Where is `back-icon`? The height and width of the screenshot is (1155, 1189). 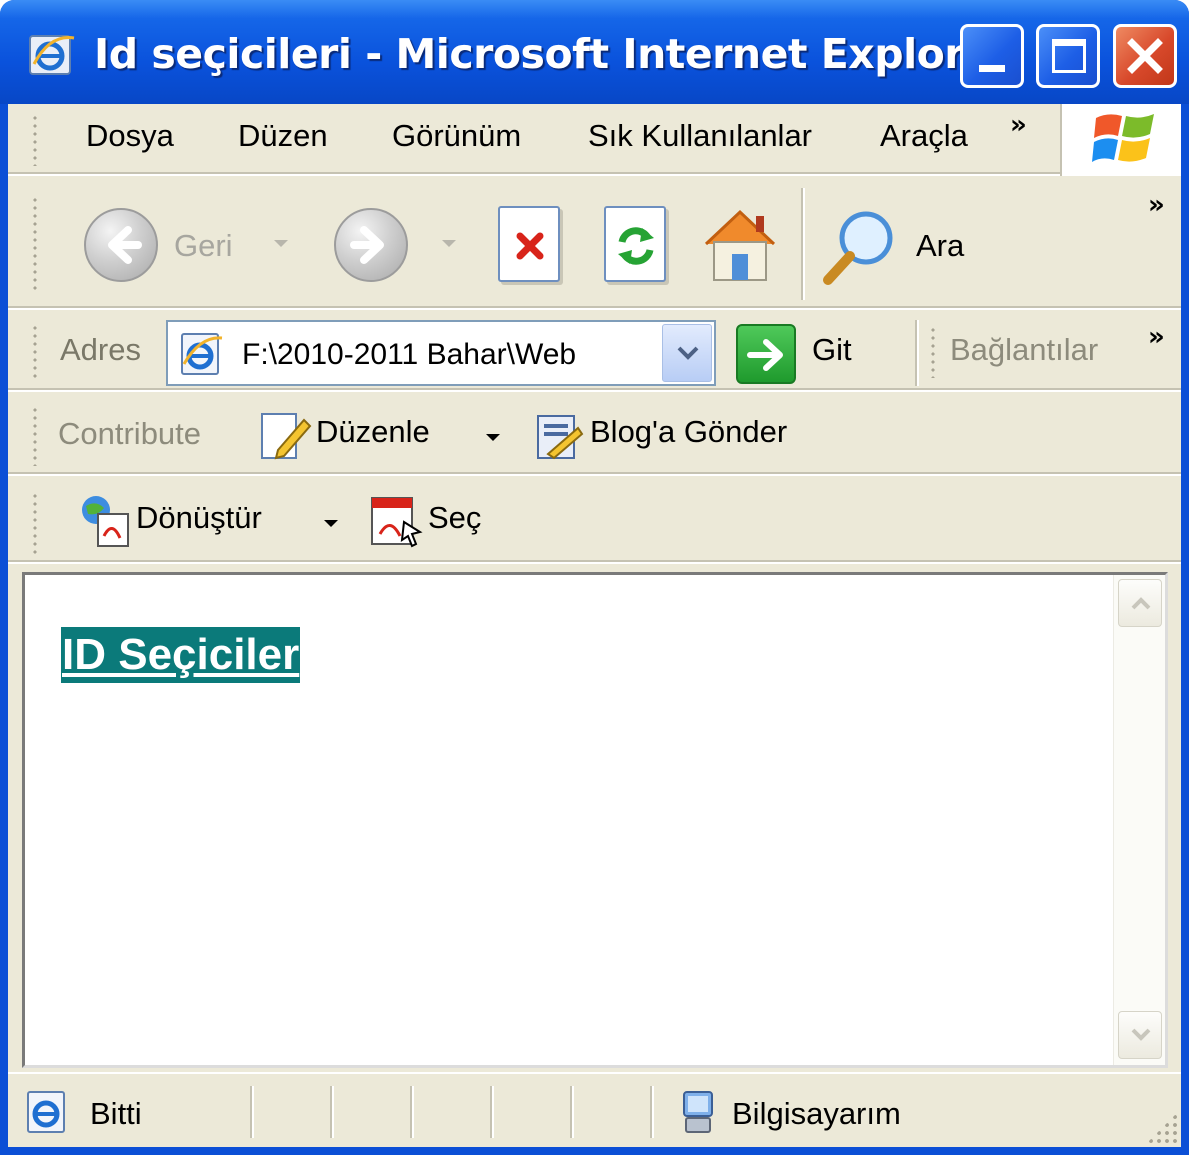 back-icon is located at coordinates (125, 245).